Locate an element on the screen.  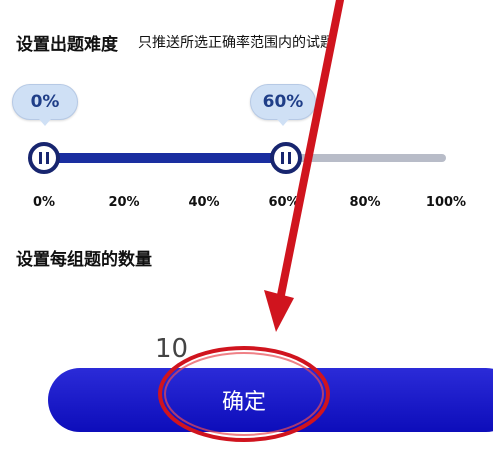
group-count-title: 设置每组题的数量 is located at coordinates (84, 260).